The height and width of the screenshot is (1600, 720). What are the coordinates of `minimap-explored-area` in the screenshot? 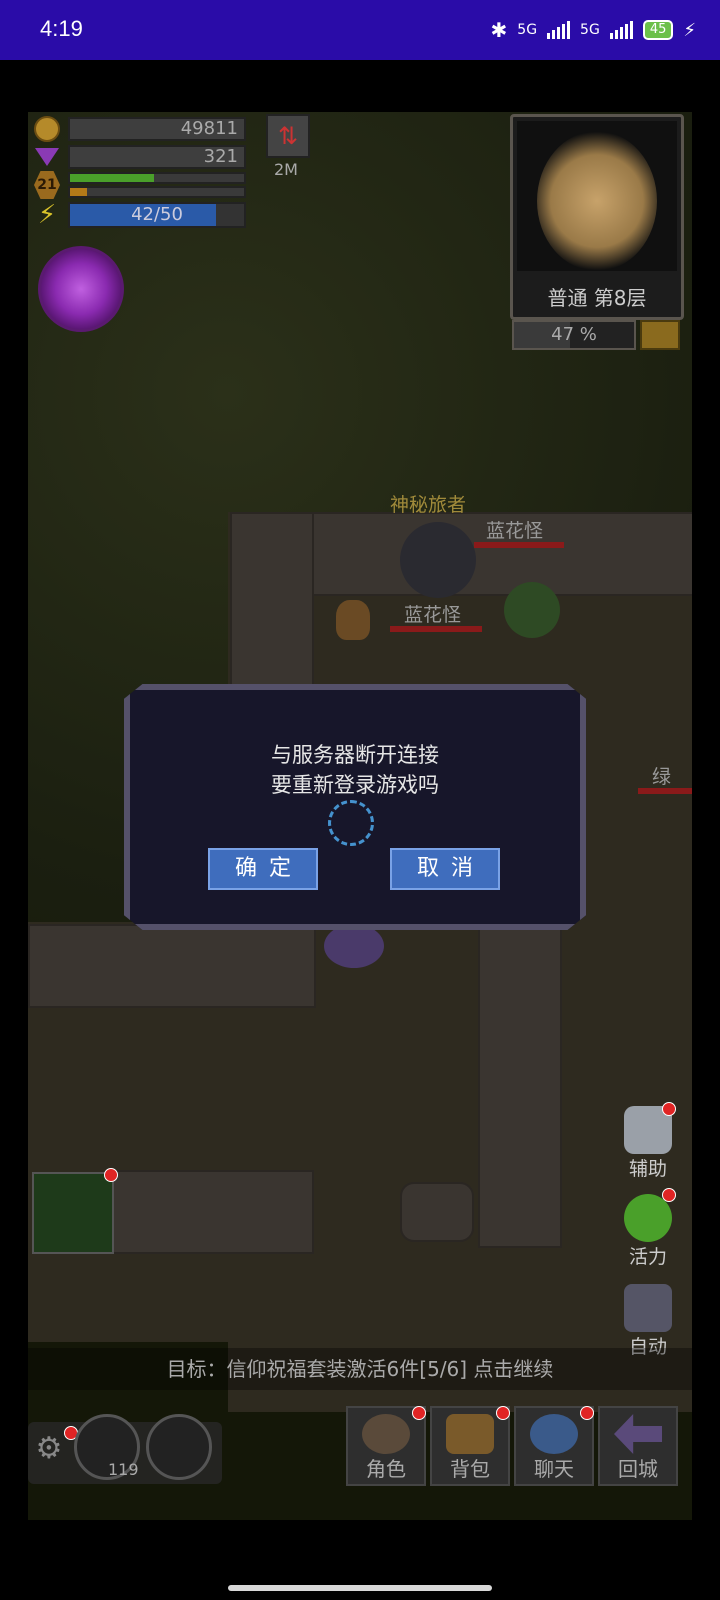 It's located at (597, 201).